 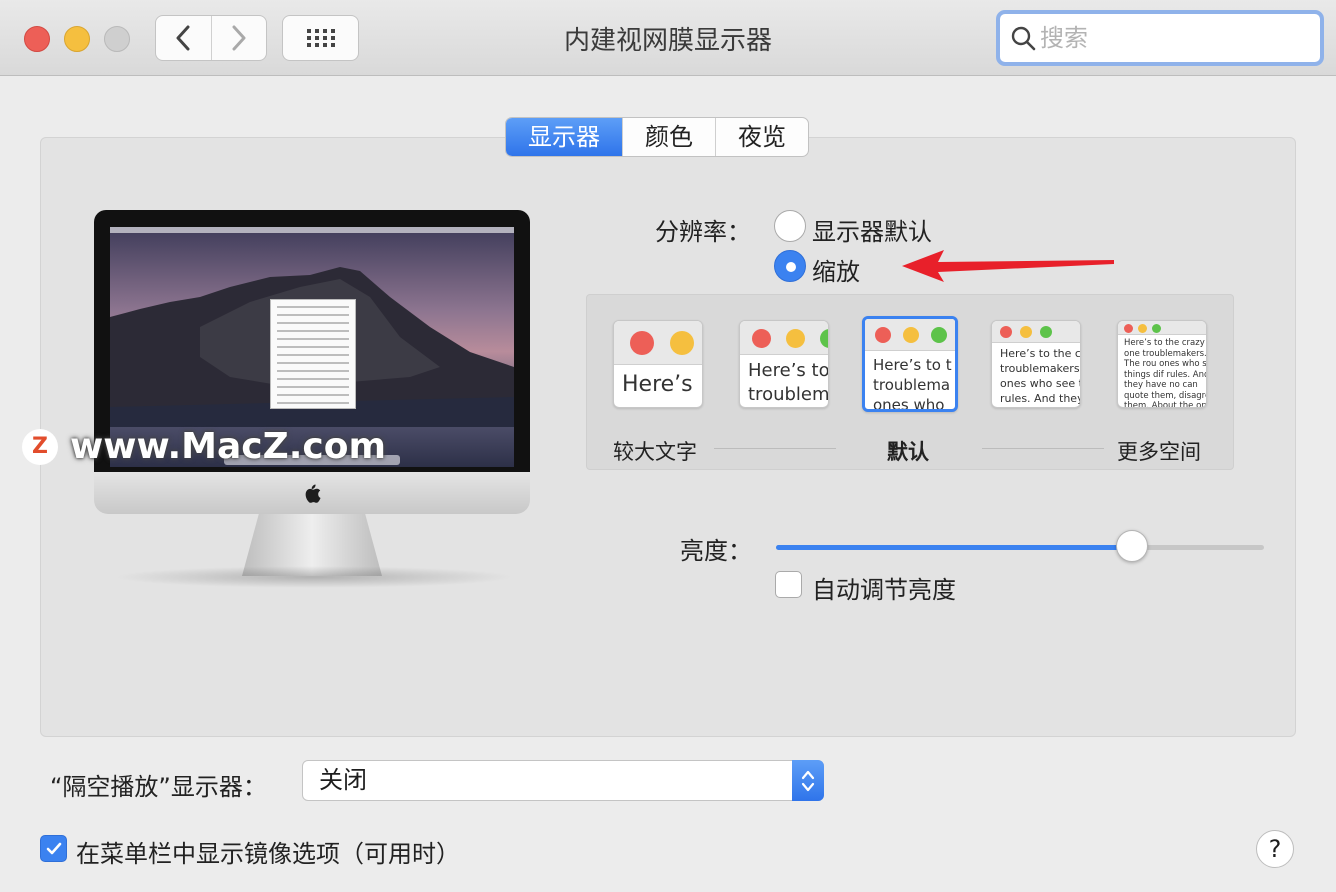 I want to click on brightness-slider, so click(x=1020, y=547).